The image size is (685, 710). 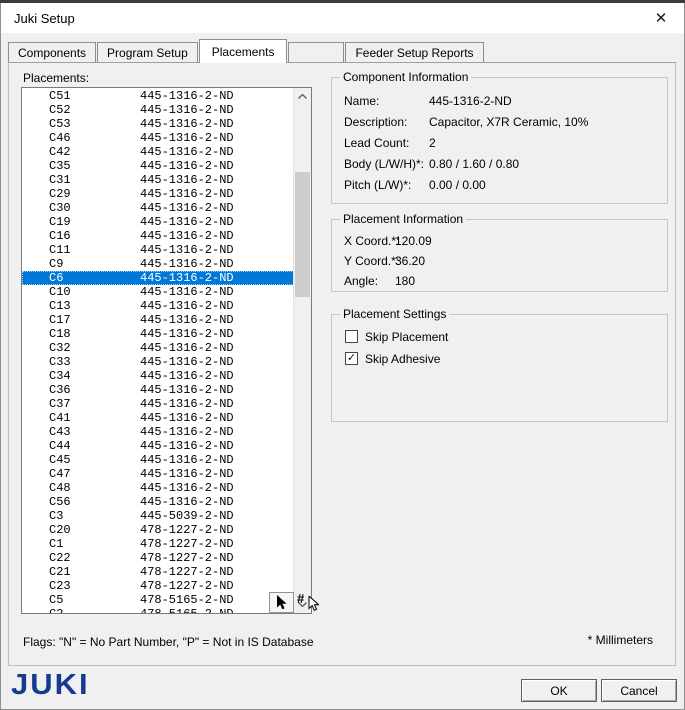 I want to click on drag-cursor-artifact: #, so click(x=310, y=602).